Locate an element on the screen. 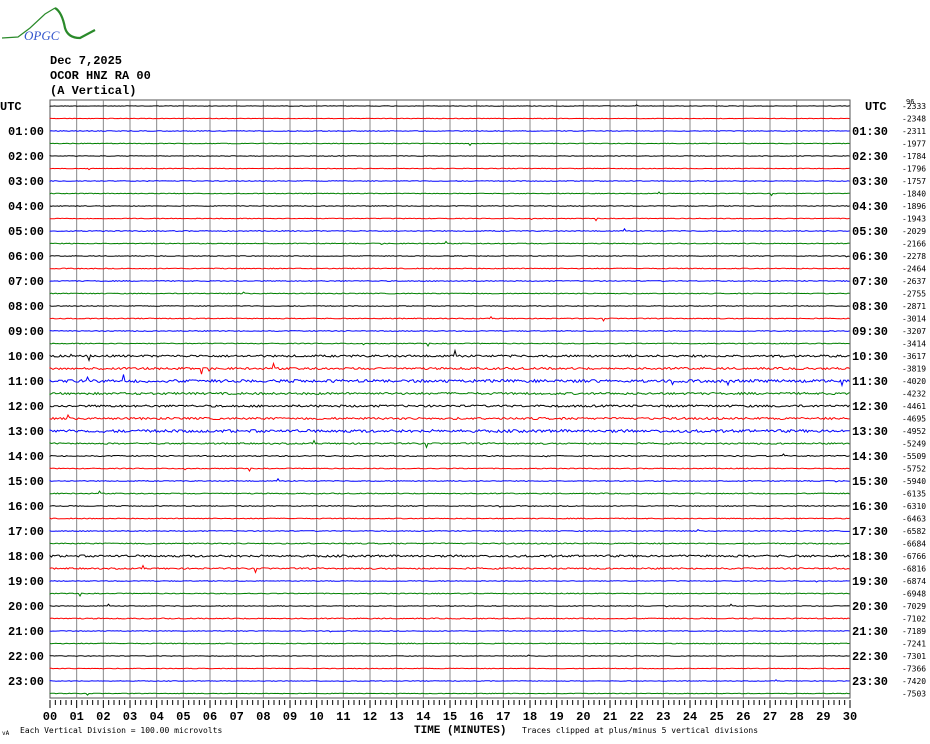  x-tick-label: 24 is located at coordinates (690, 717).